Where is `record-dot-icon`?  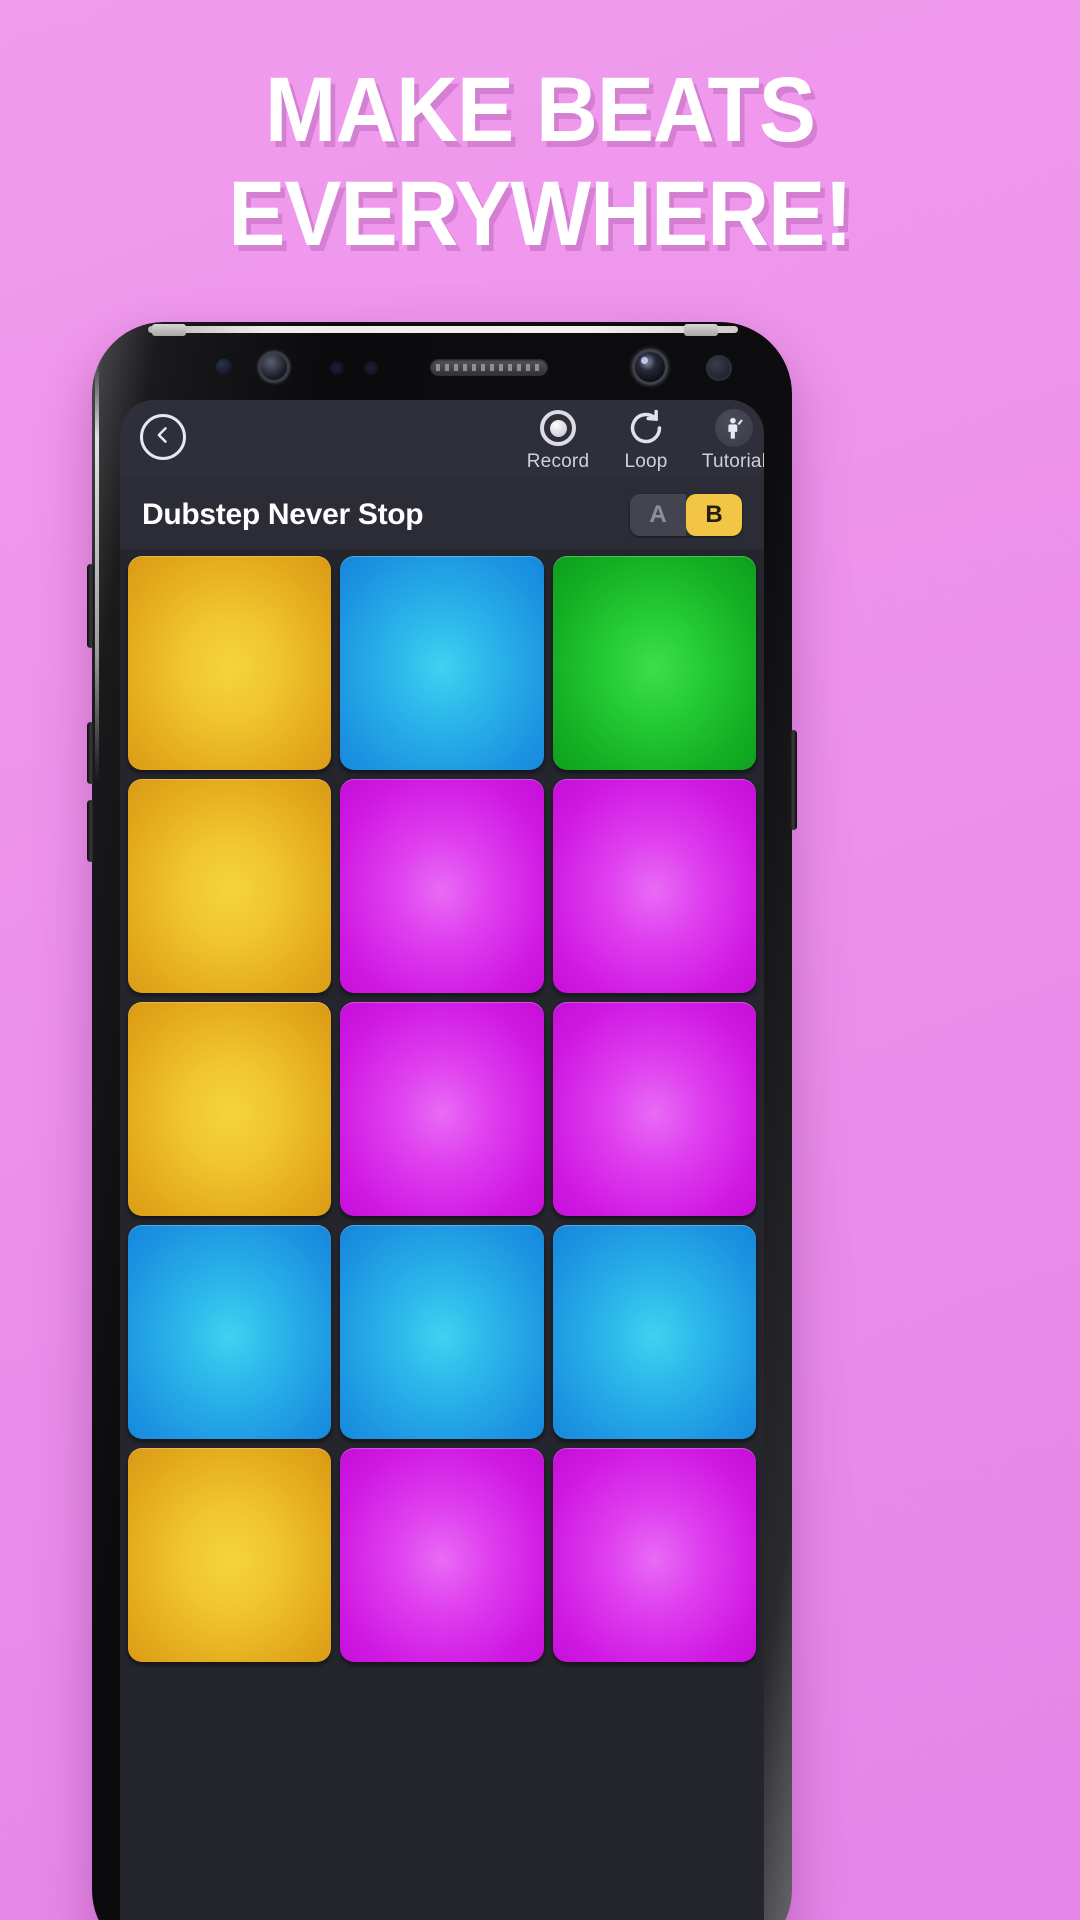 record-dot-icon is located at coordinates (558, 428).